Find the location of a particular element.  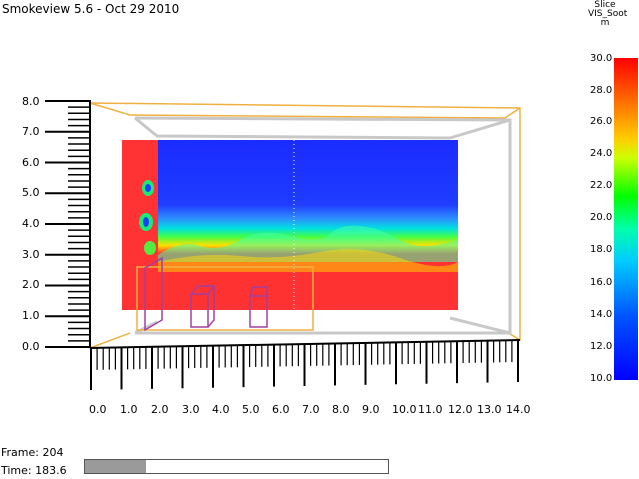

y-axis-label: 8.0 is located at coordinates (31, 101).